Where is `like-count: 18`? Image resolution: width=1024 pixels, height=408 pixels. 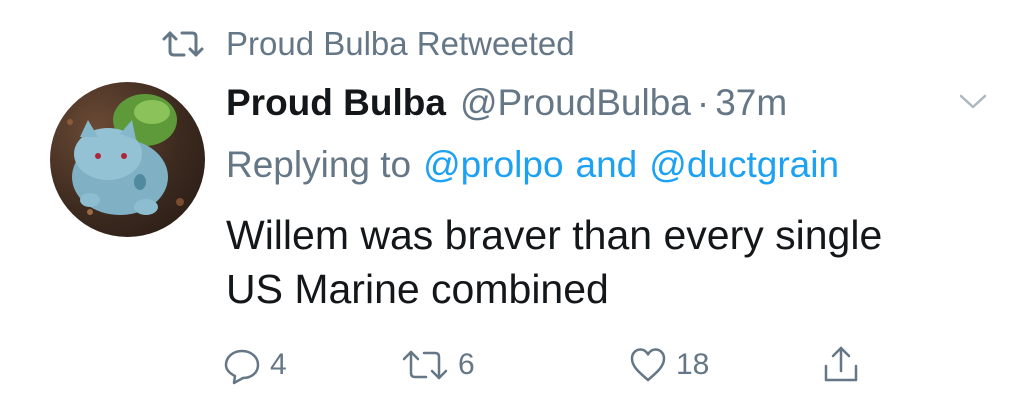
like-count: 18 is located at coordinates (693, 364).